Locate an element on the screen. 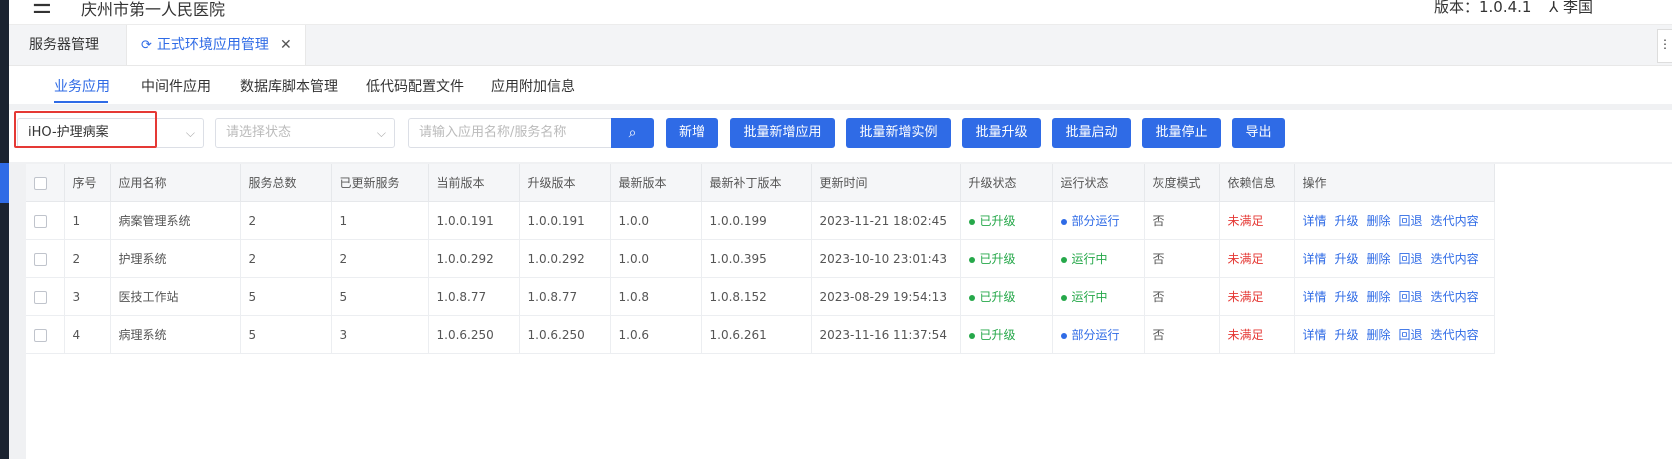 The image size is (1672, 459). batch-add-instance-button: 批量新增实例 is located at coordinates (898, 133).